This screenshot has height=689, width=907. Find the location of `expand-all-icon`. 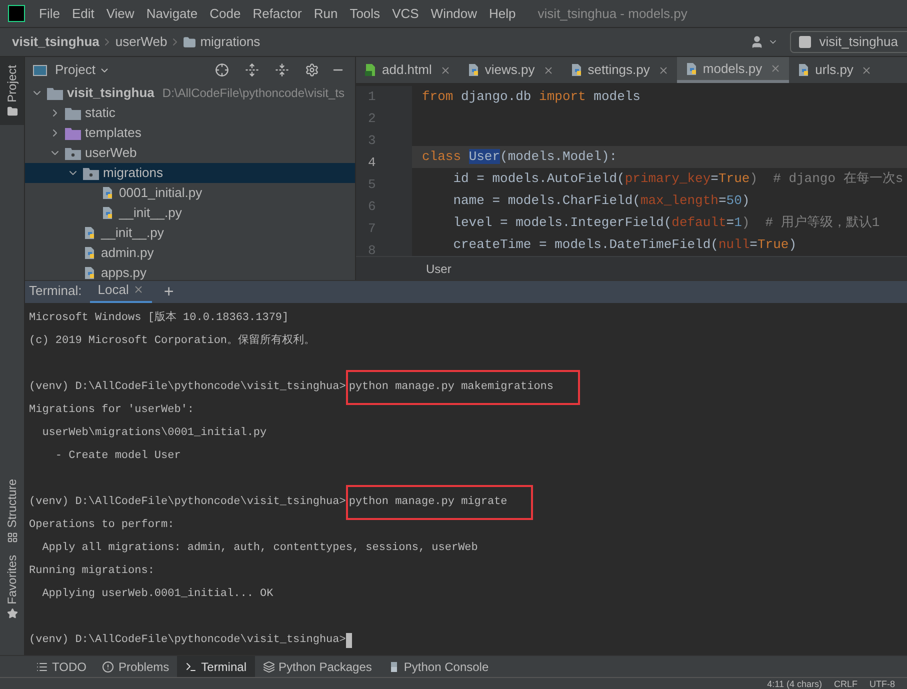

expand-all-icon is located at coordinates (252, 70).